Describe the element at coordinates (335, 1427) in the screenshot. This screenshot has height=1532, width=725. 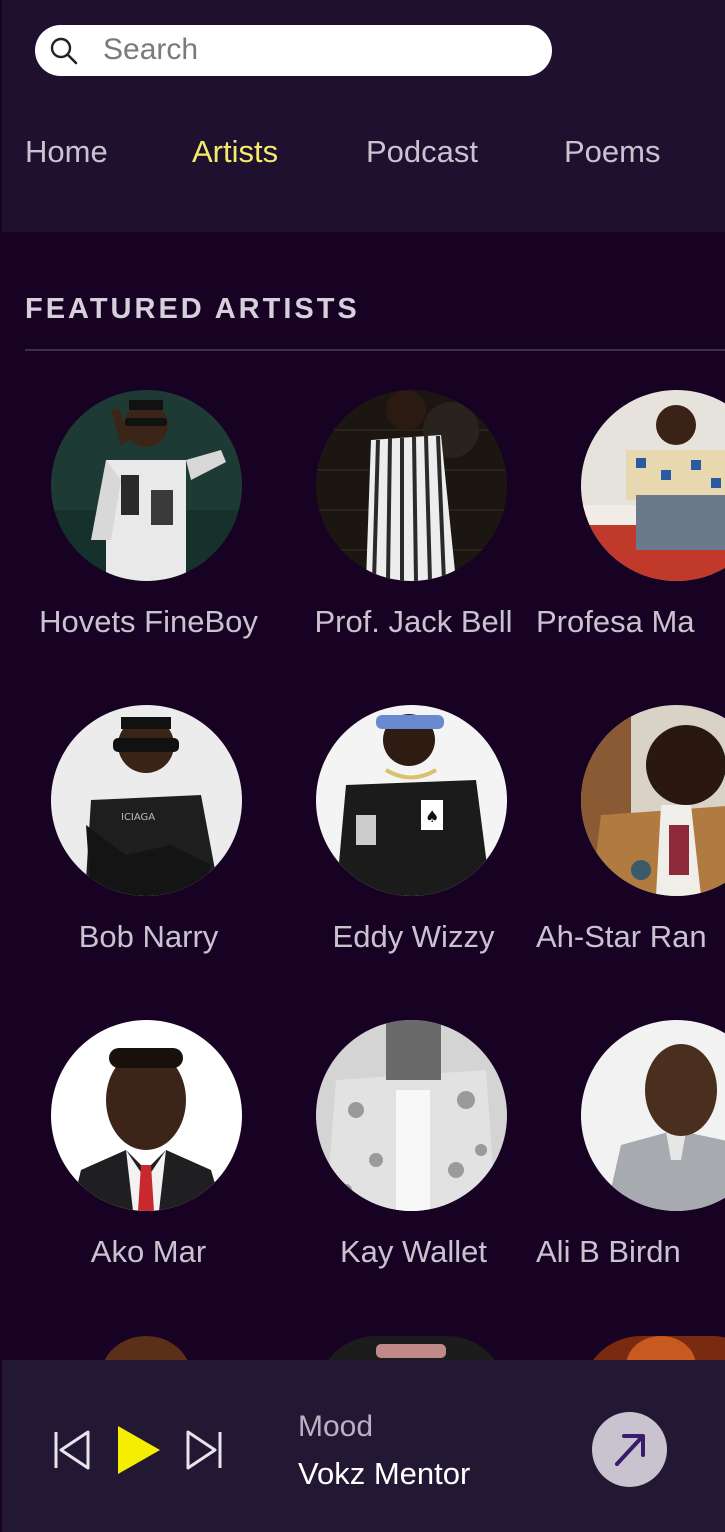
I see `track-title: Mood` at that location.